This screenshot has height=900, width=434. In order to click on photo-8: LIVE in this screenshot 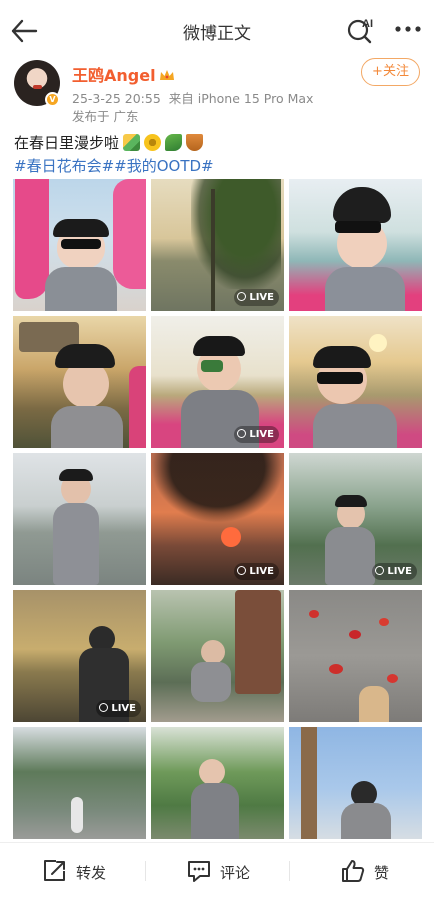, I will do `click(217, 519)`.